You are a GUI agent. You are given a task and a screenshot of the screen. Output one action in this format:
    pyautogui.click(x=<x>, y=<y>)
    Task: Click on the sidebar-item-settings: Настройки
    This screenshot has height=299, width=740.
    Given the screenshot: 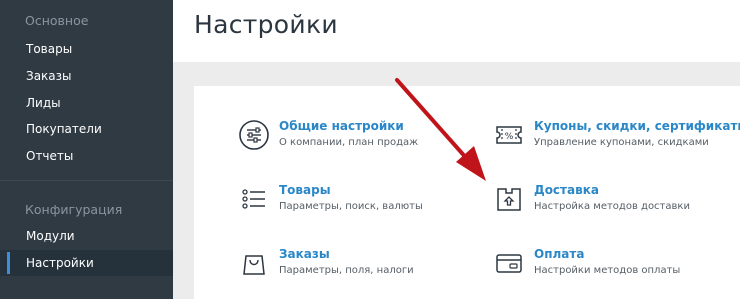 What is the action you would take?
    pyautogui.click(x=86, y=263)
    